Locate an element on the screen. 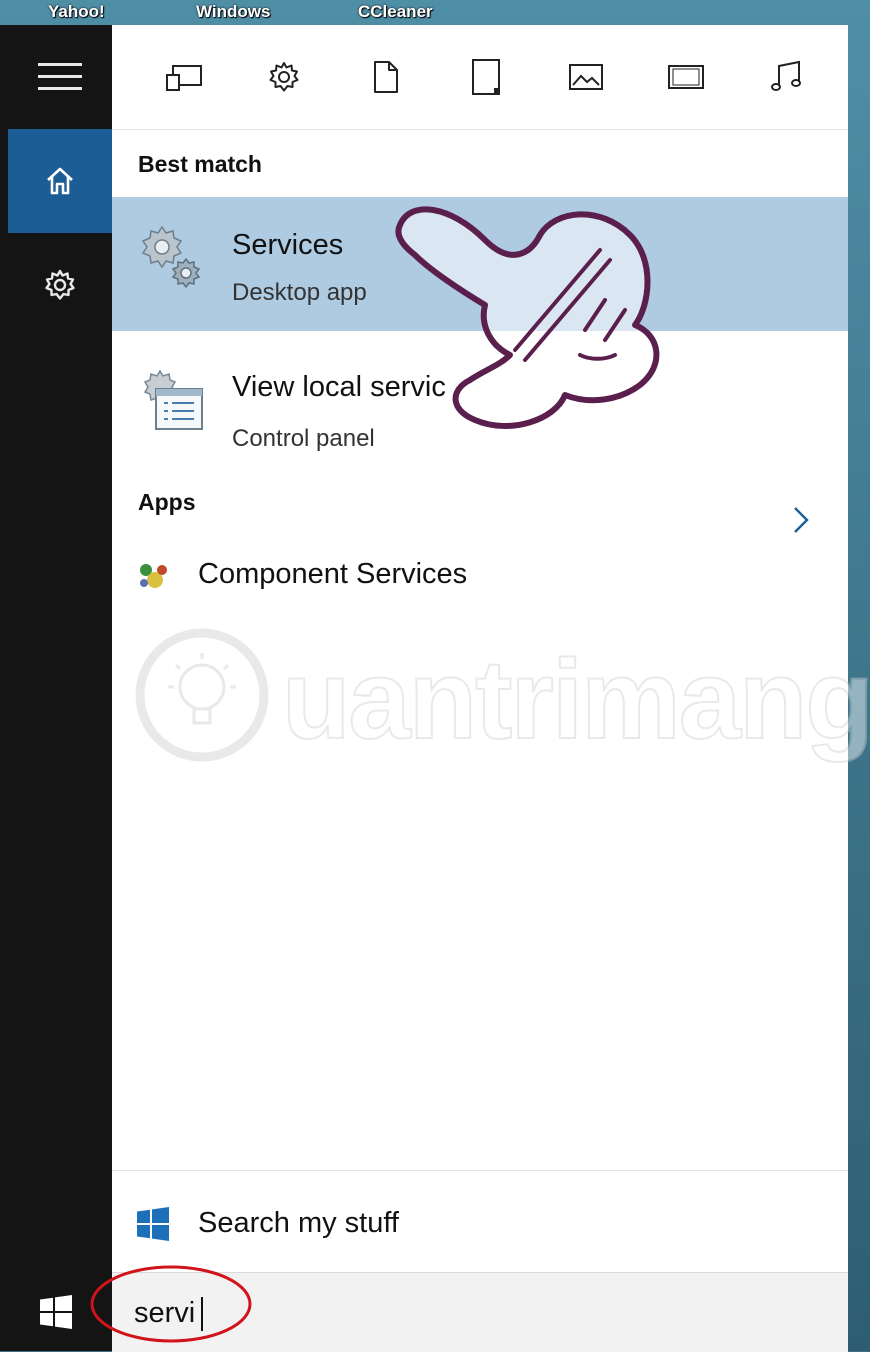 Image resolution: width=870 pixels, height=1352 pixels. search-filter-bar is located at coordinates (480, 77).